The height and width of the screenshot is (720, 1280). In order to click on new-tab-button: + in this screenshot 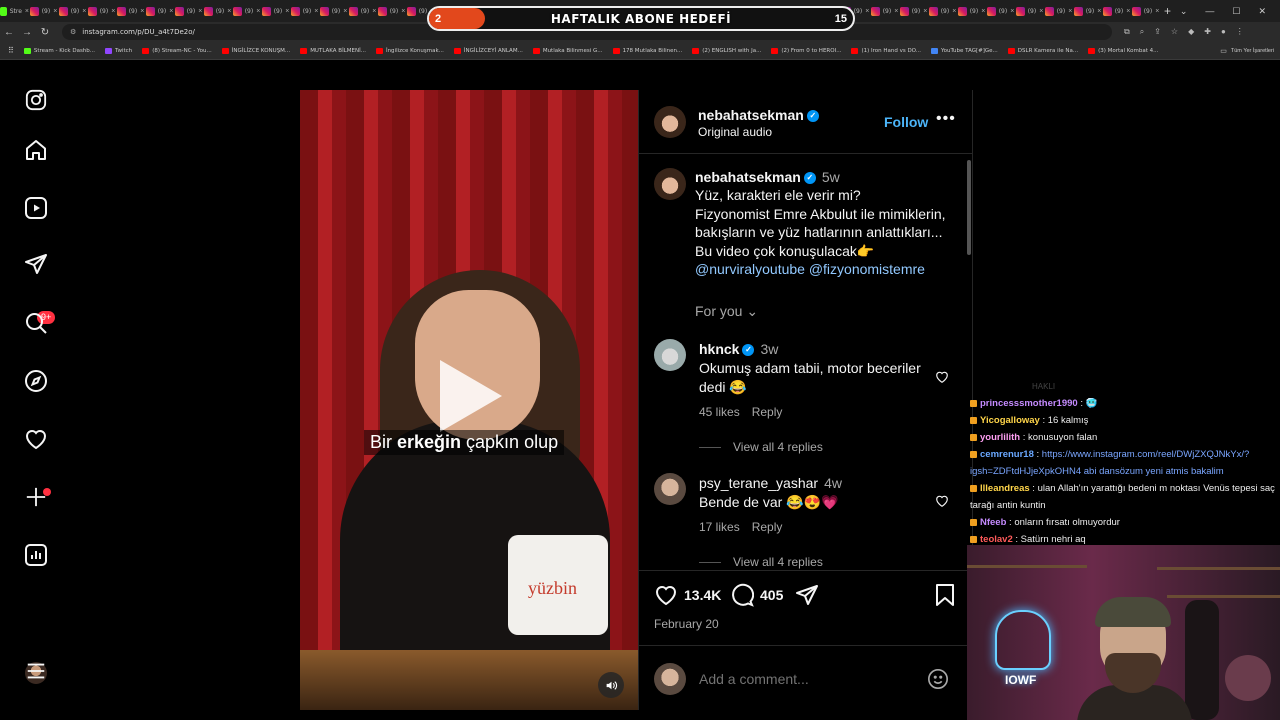, I will do `click(1167, 11)`.